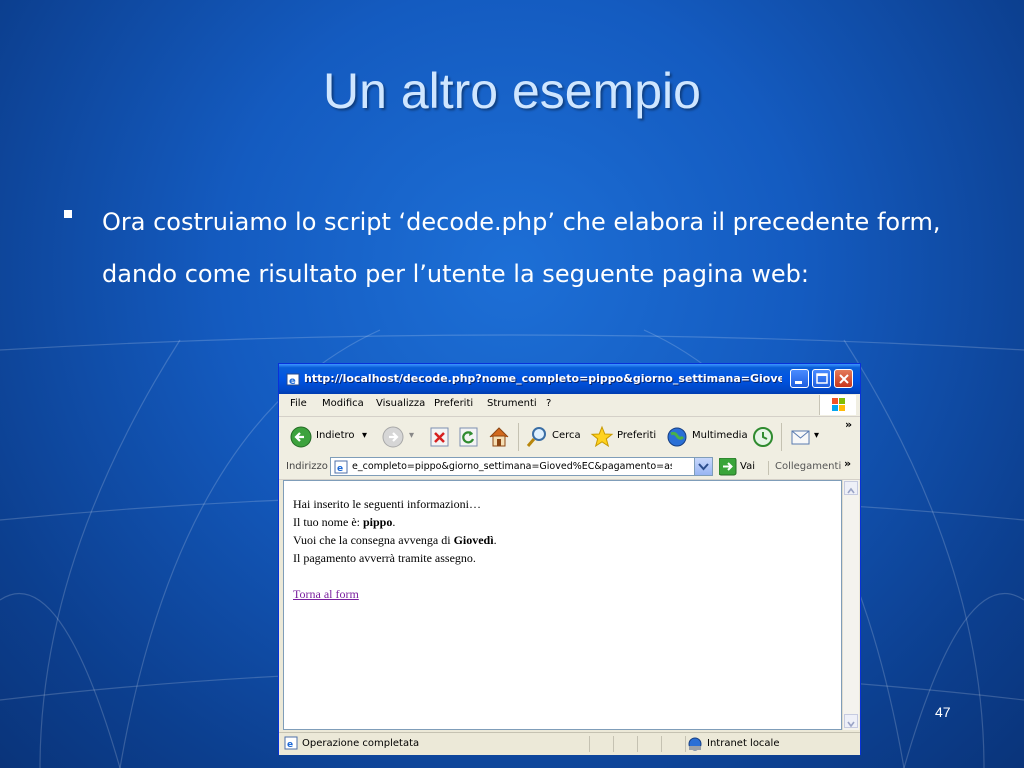 Image resolution: width=1024 pixels, height=768 pixels. What do you see at coordinates (602, 437) in the screenshot?
I see `favorites-star-icon` at bounding box center [602, 437].